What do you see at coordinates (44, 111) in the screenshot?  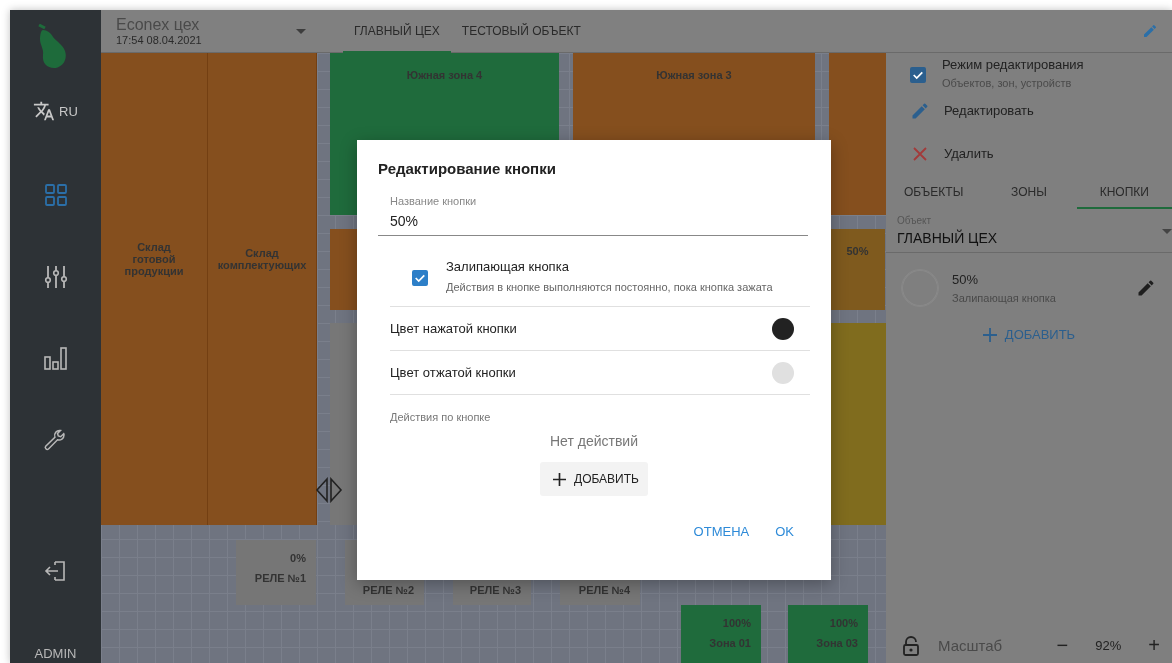 I see `translate-icon` at bounding box center [44, 111].